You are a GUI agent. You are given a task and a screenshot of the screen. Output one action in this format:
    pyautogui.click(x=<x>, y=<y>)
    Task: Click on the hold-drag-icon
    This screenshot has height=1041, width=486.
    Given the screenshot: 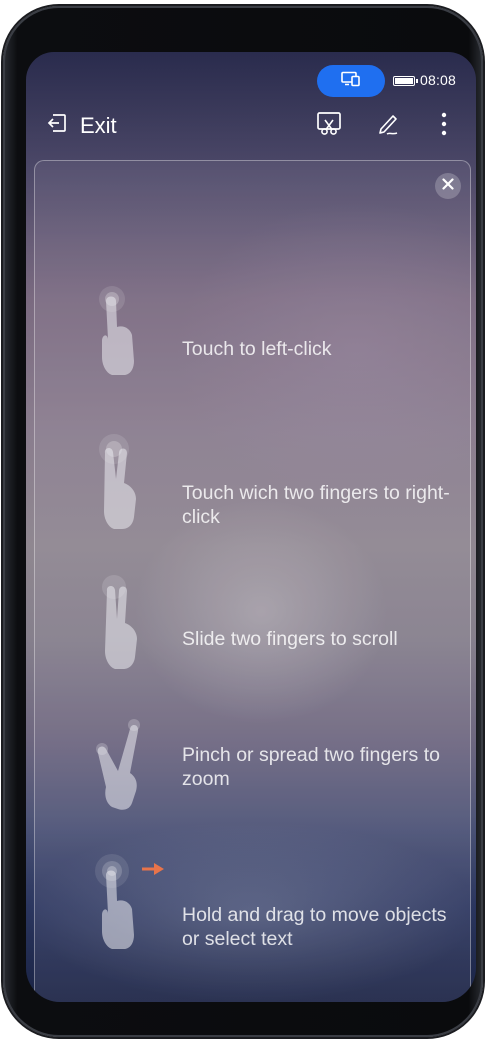 What is the action you would take?
    pyautogui.click(x=130, y=906)
    